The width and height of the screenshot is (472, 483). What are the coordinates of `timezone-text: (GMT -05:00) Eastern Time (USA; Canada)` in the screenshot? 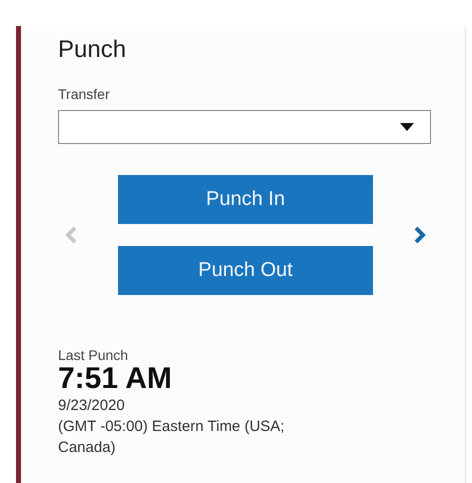 It's located at (172, 437).